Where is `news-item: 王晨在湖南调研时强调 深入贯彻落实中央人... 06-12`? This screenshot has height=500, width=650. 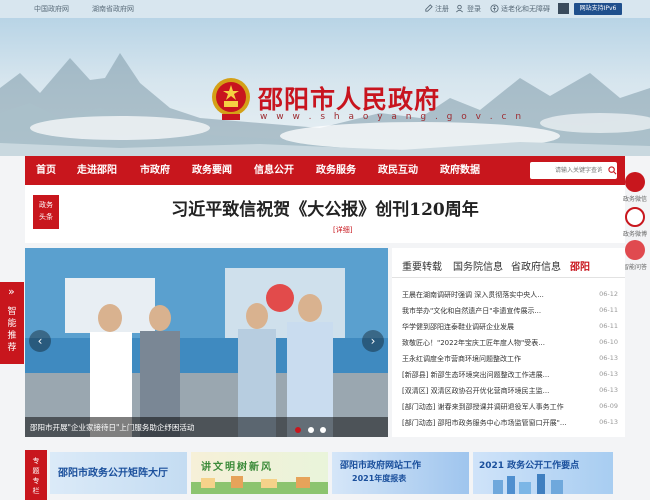
news-item: 王晨在湖南调研时强调 深入贯彻落实中央人... 06-12 is located at coordinates (510, 297).